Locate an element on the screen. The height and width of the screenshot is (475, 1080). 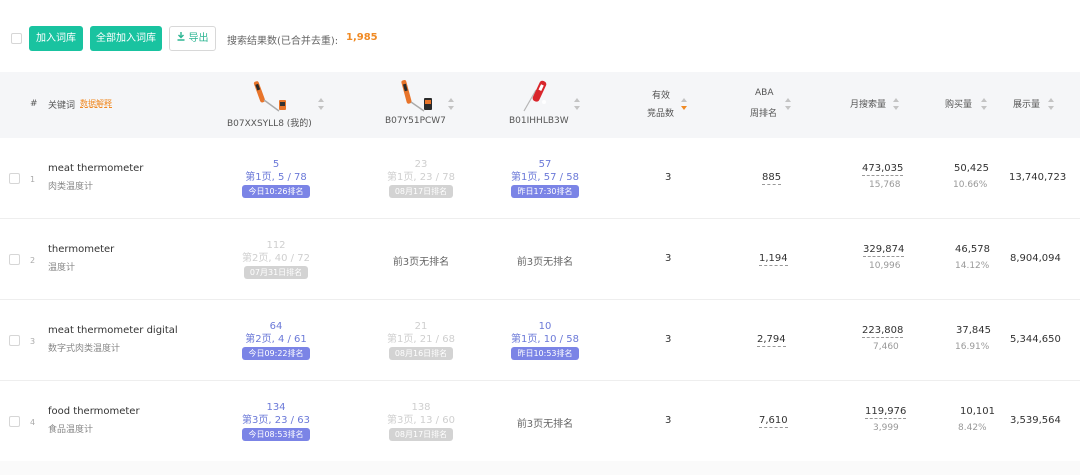
rank-page: 第2页, 4 / 61 is located at coordinates (276, 339).